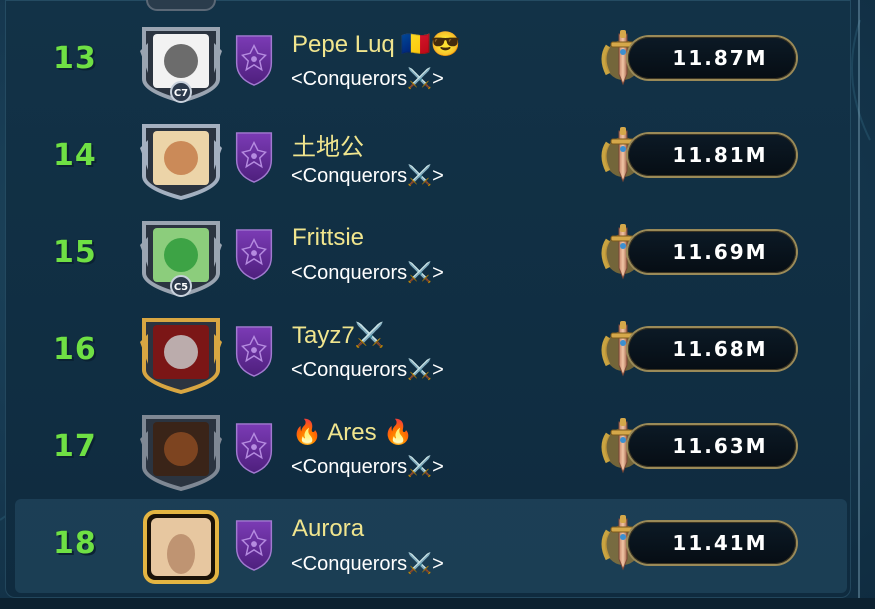  Describe the element at coordinates (75, 155) in the screenshot. I see `rank-number: 14` at that location.